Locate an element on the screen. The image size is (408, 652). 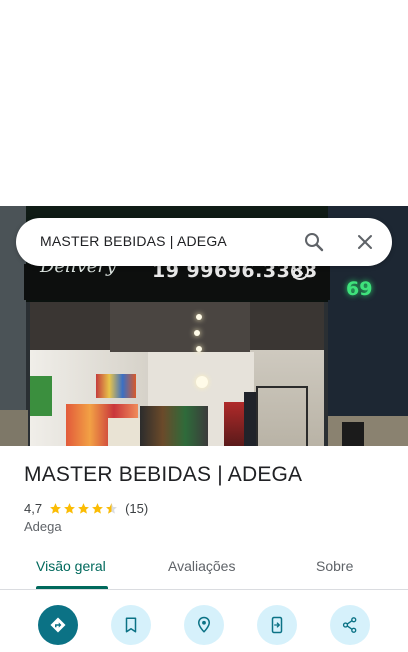
share-button is located at coordinates (350, 625).